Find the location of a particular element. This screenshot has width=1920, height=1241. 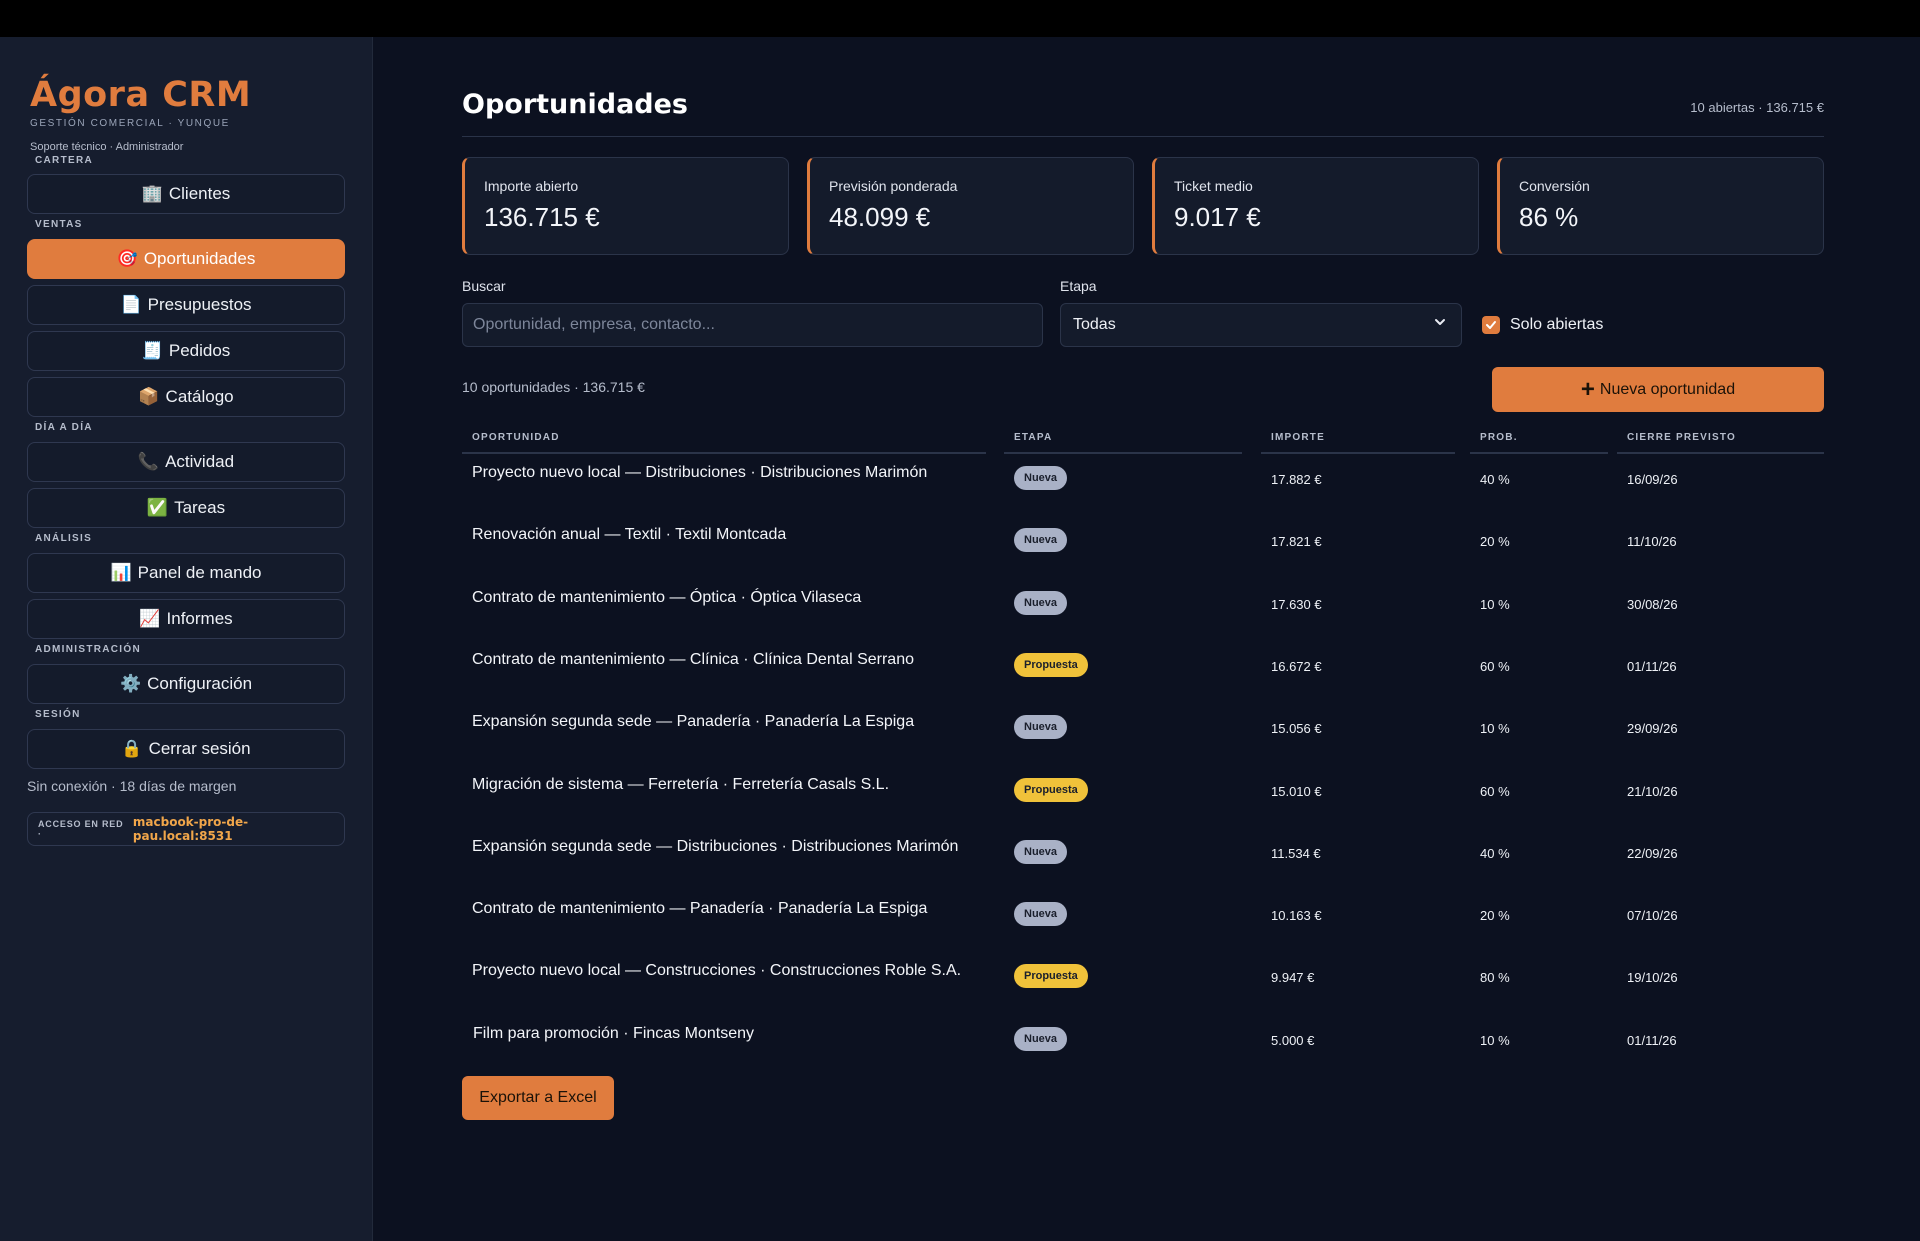

sidebar-item-presupuestos: 📄 Presupuestos is located at coordinates (186, 305).